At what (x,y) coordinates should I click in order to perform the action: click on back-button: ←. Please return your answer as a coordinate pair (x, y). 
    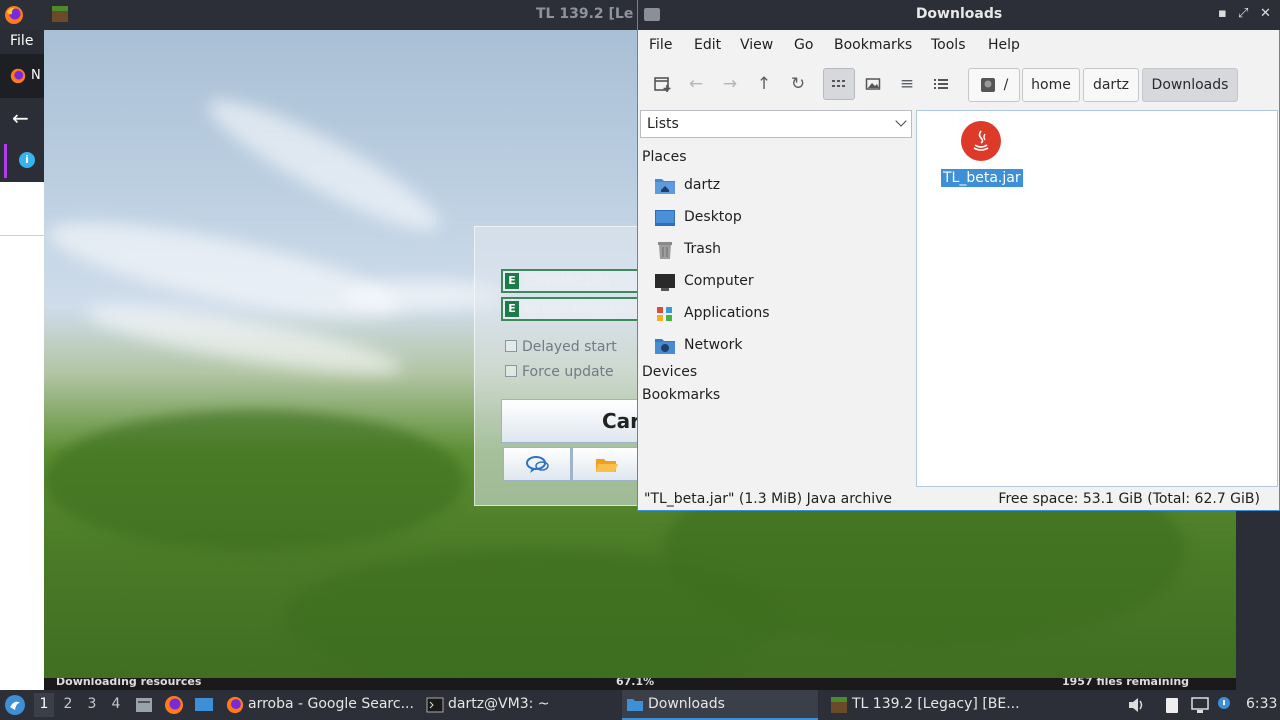
    Looking at the image, I should click on (696, 84).